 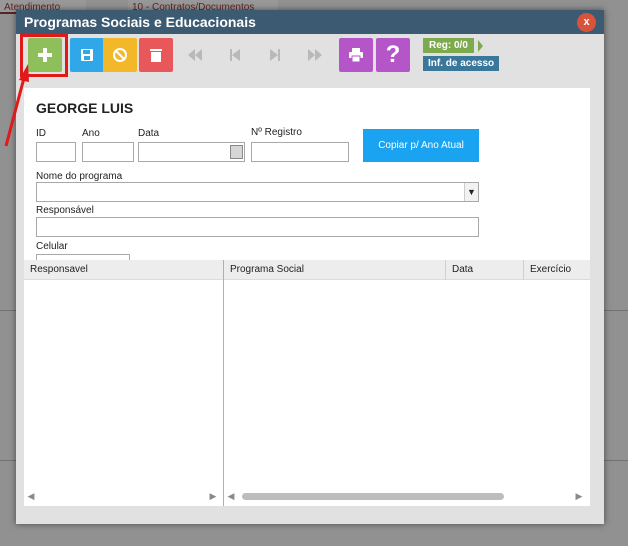 What do you see at coordinates (16, 105) in the screenshot?
I see `annotation-arrow` at bounding box center [16, 105].